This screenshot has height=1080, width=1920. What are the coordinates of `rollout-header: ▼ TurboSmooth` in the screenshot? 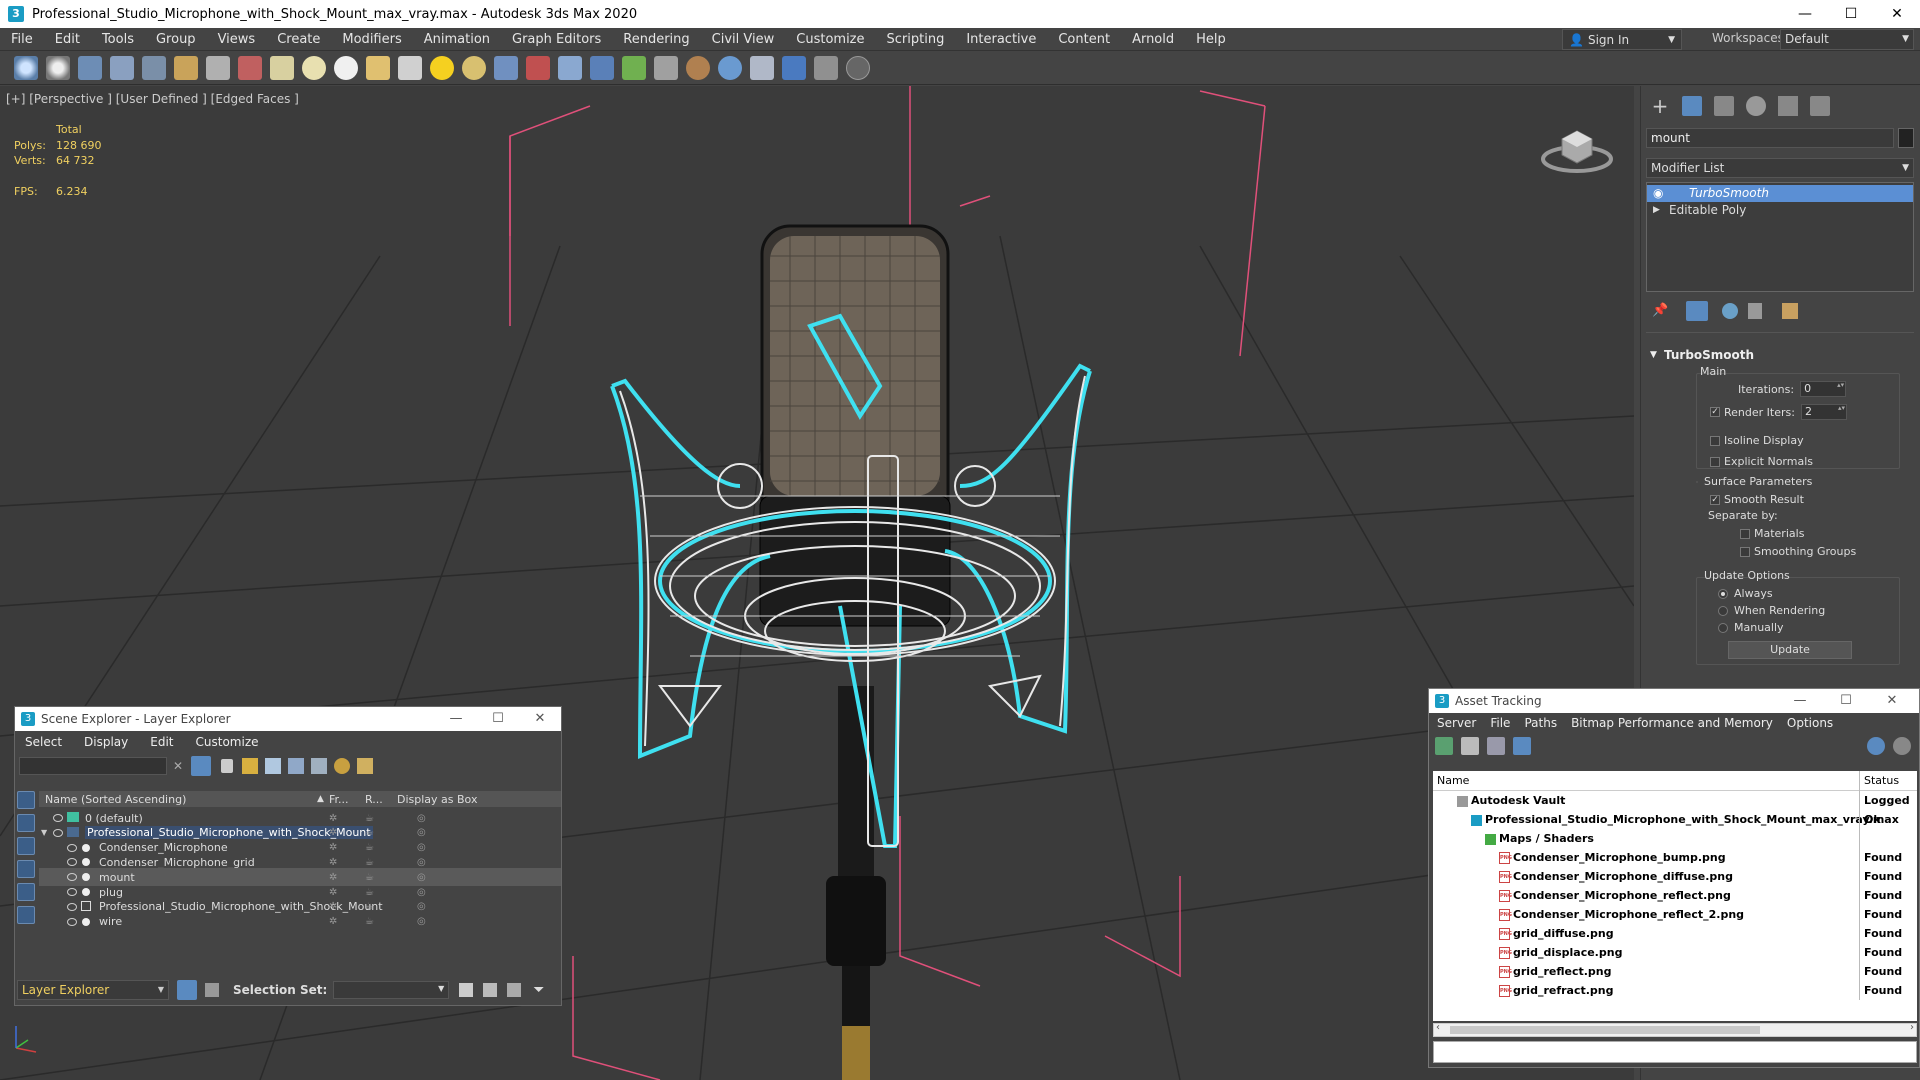 It's located at (1780, 355).